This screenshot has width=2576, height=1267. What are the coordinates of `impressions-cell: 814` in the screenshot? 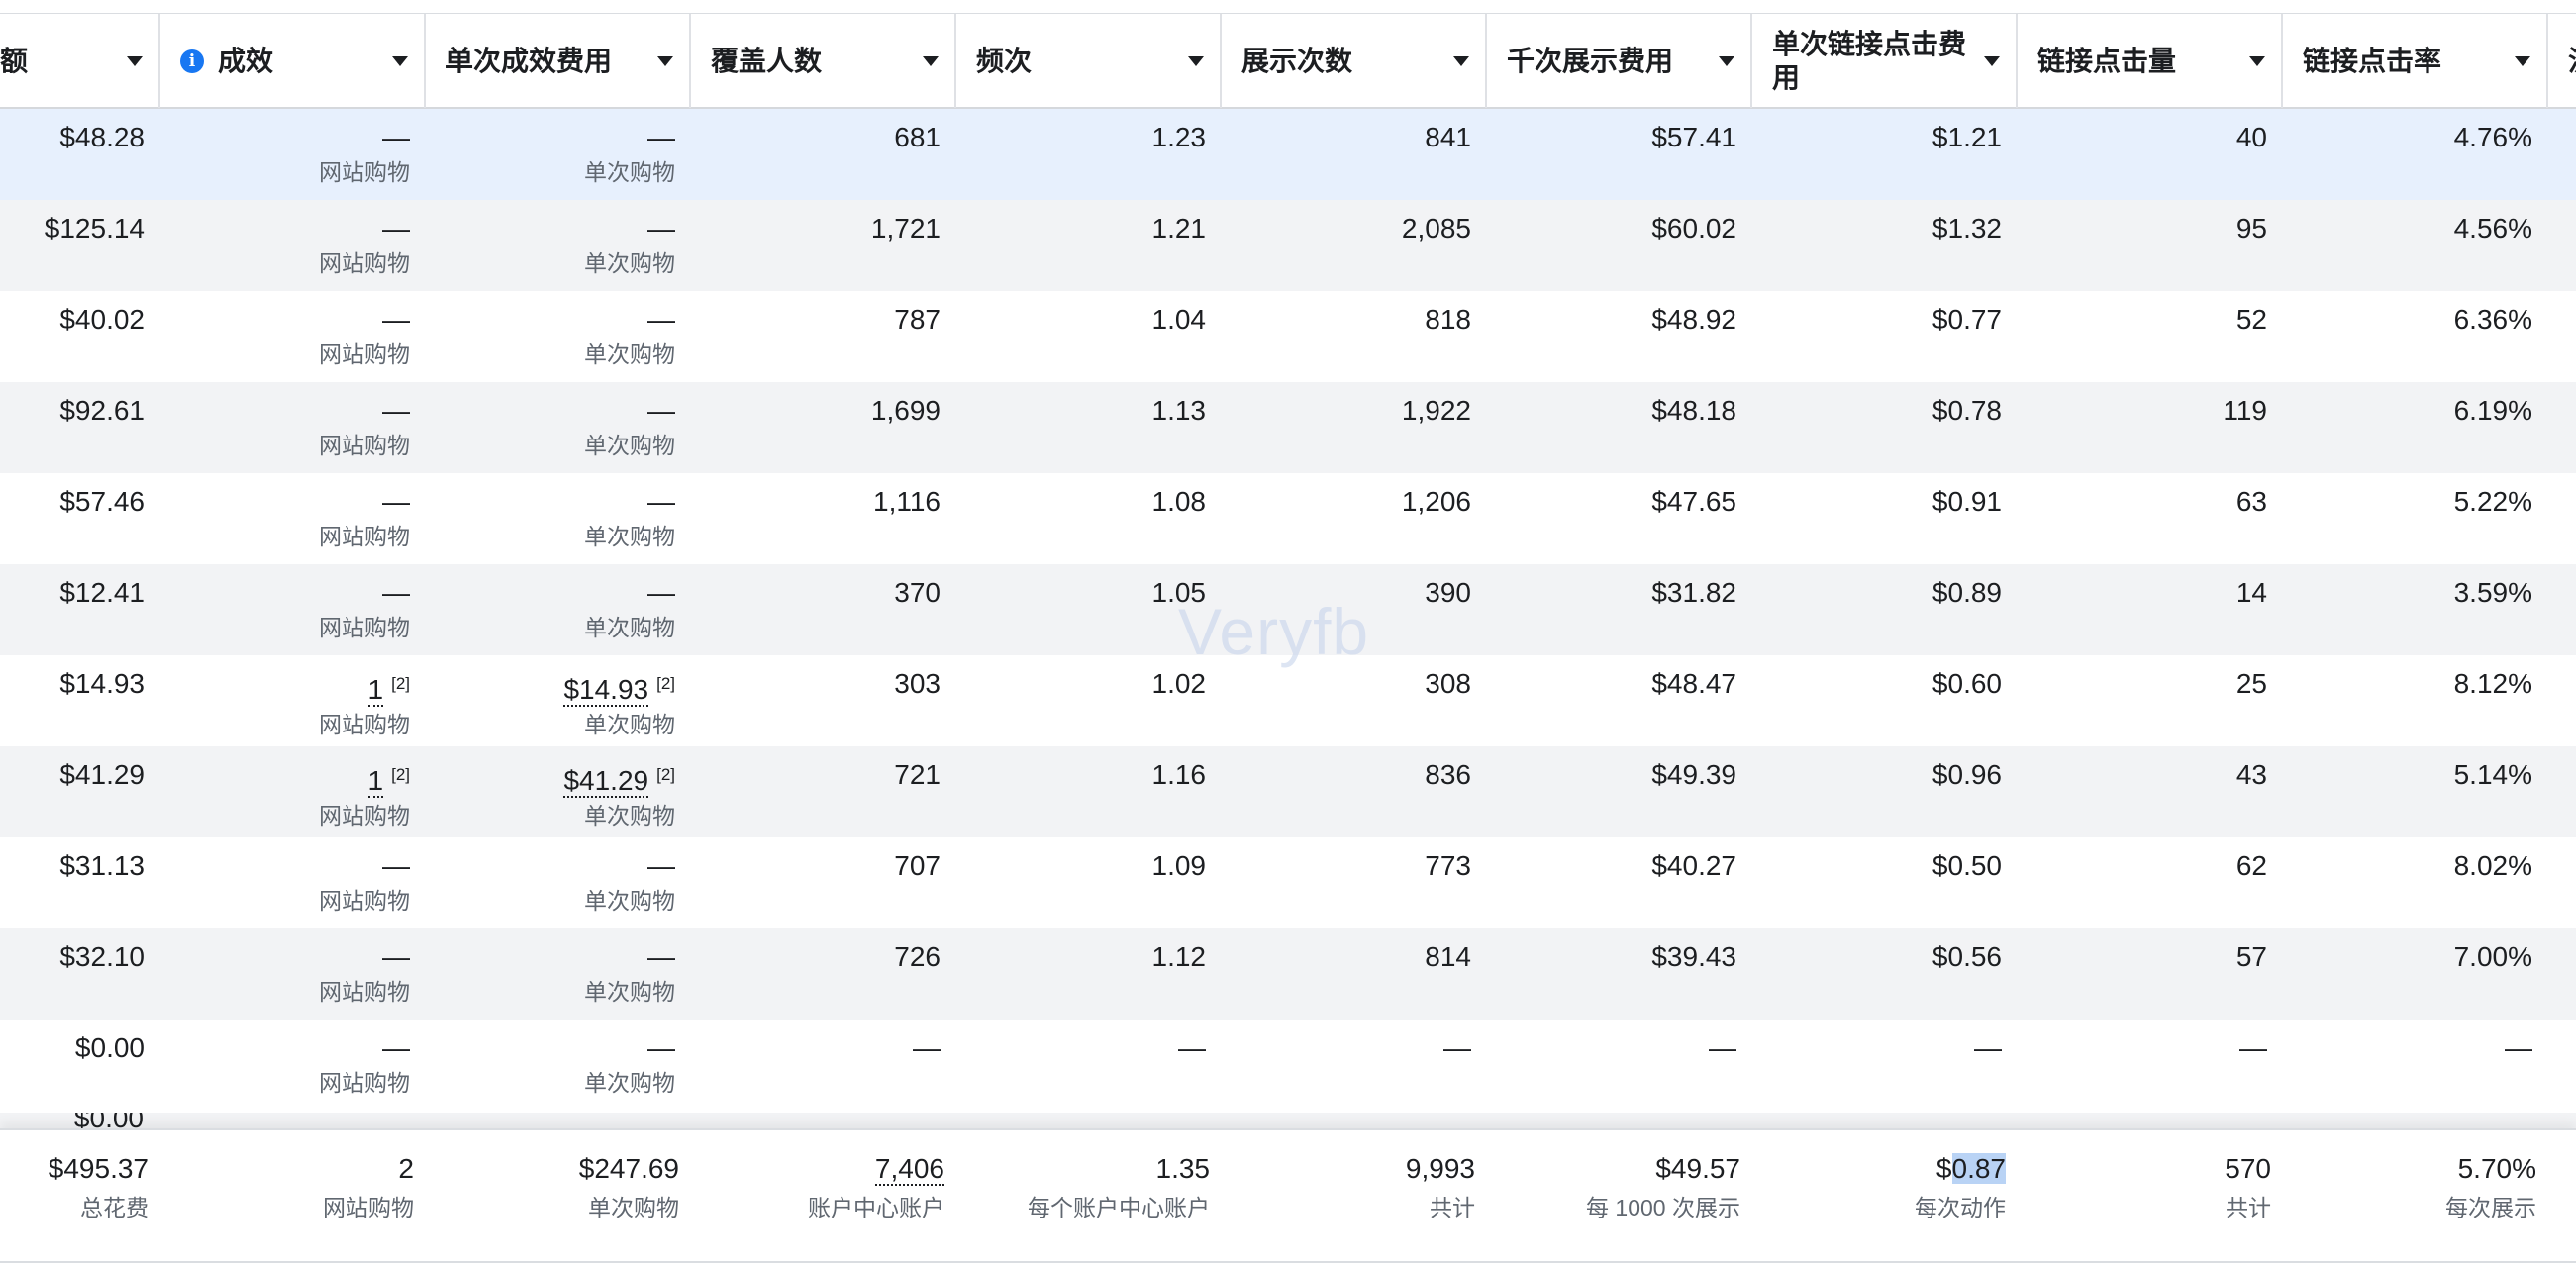 It's located at (1355, 974).